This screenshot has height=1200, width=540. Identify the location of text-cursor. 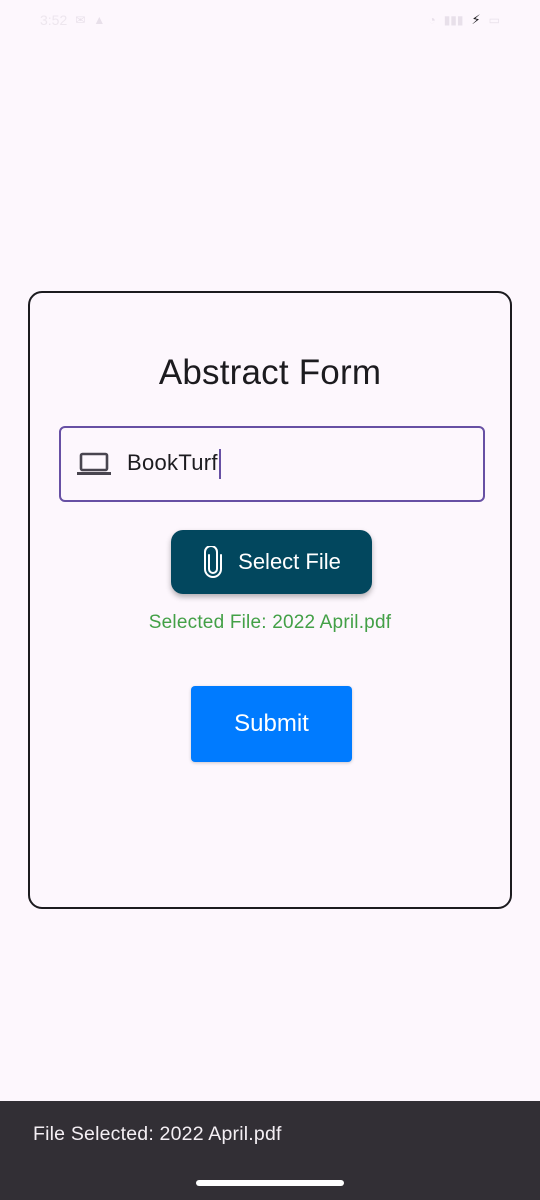
(219, 464).